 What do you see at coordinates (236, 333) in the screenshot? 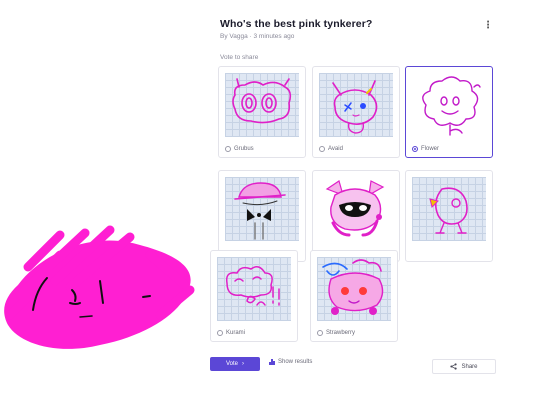
I see `option-label: Kurami` at bounding box center [236, 333].